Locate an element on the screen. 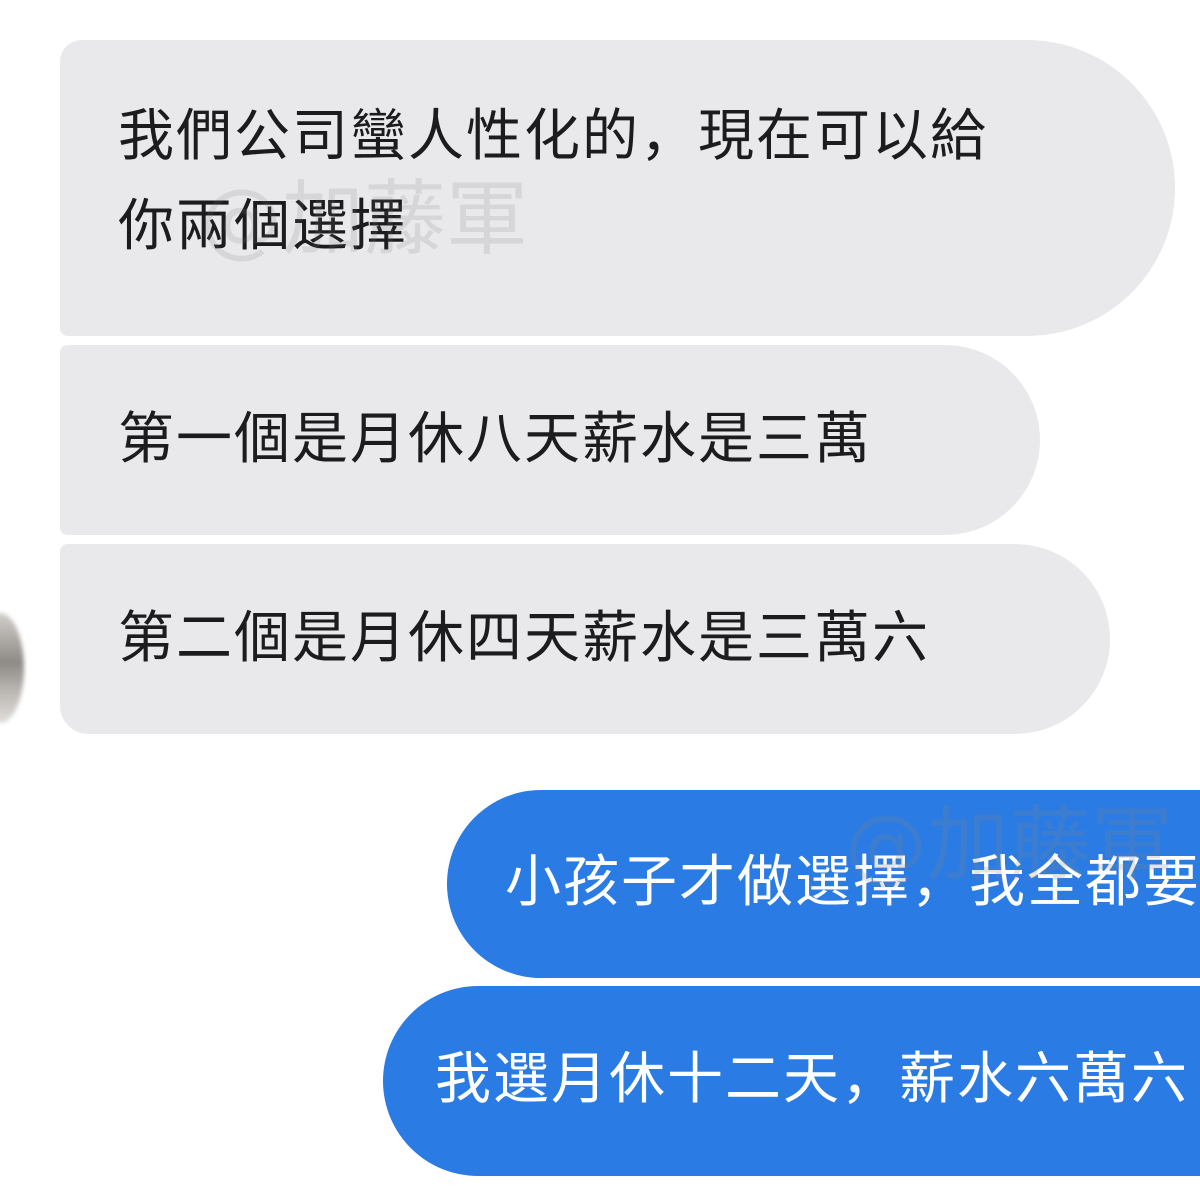 This screenshot has width=1200, height=1200. message-text: 小孩子才做選擇，我全都要 is located at coordinates (852, 882).